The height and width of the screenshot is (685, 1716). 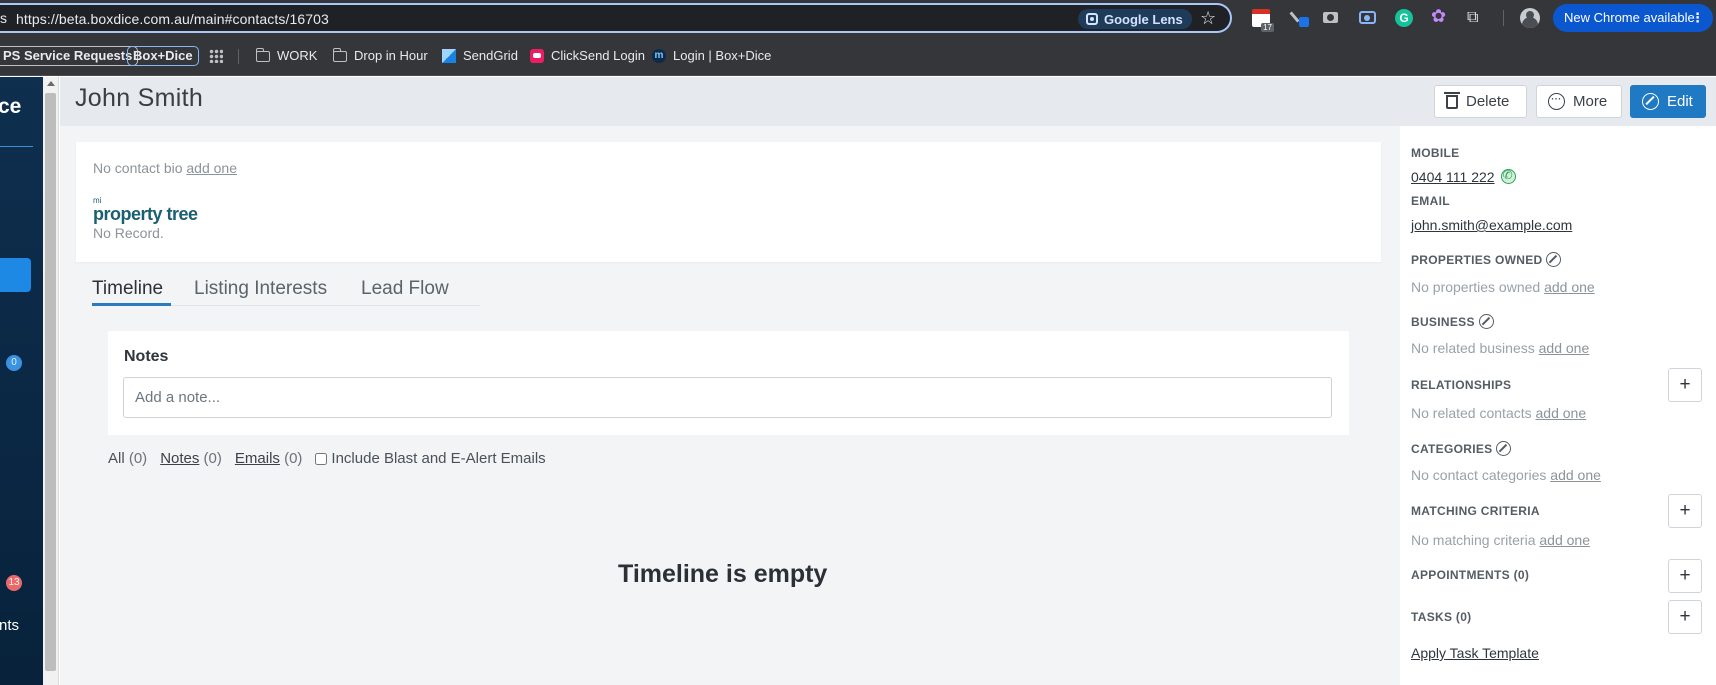 I want to click on phone-call-icon, so click(x=1508, y=176).